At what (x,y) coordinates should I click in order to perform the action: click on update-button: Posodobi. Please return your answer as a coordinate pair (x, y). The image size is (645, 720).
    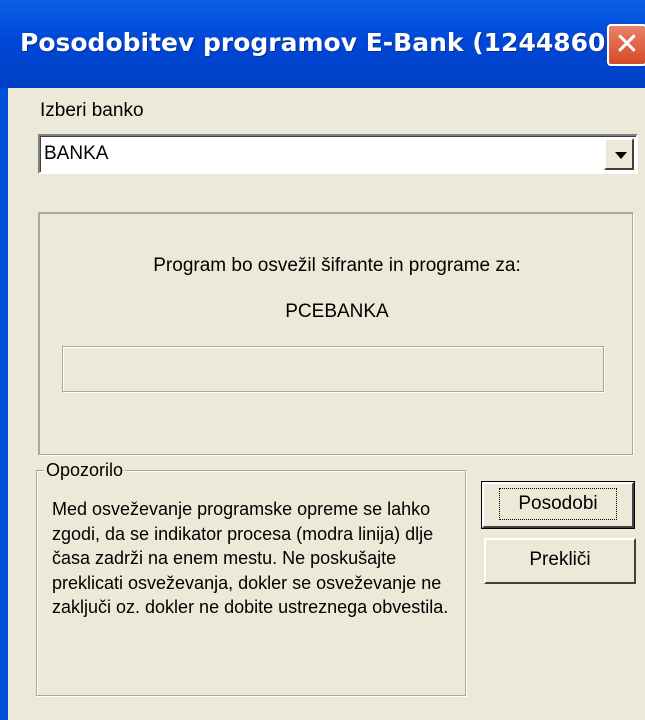
    Looking at the image, I should click on (558, 505).